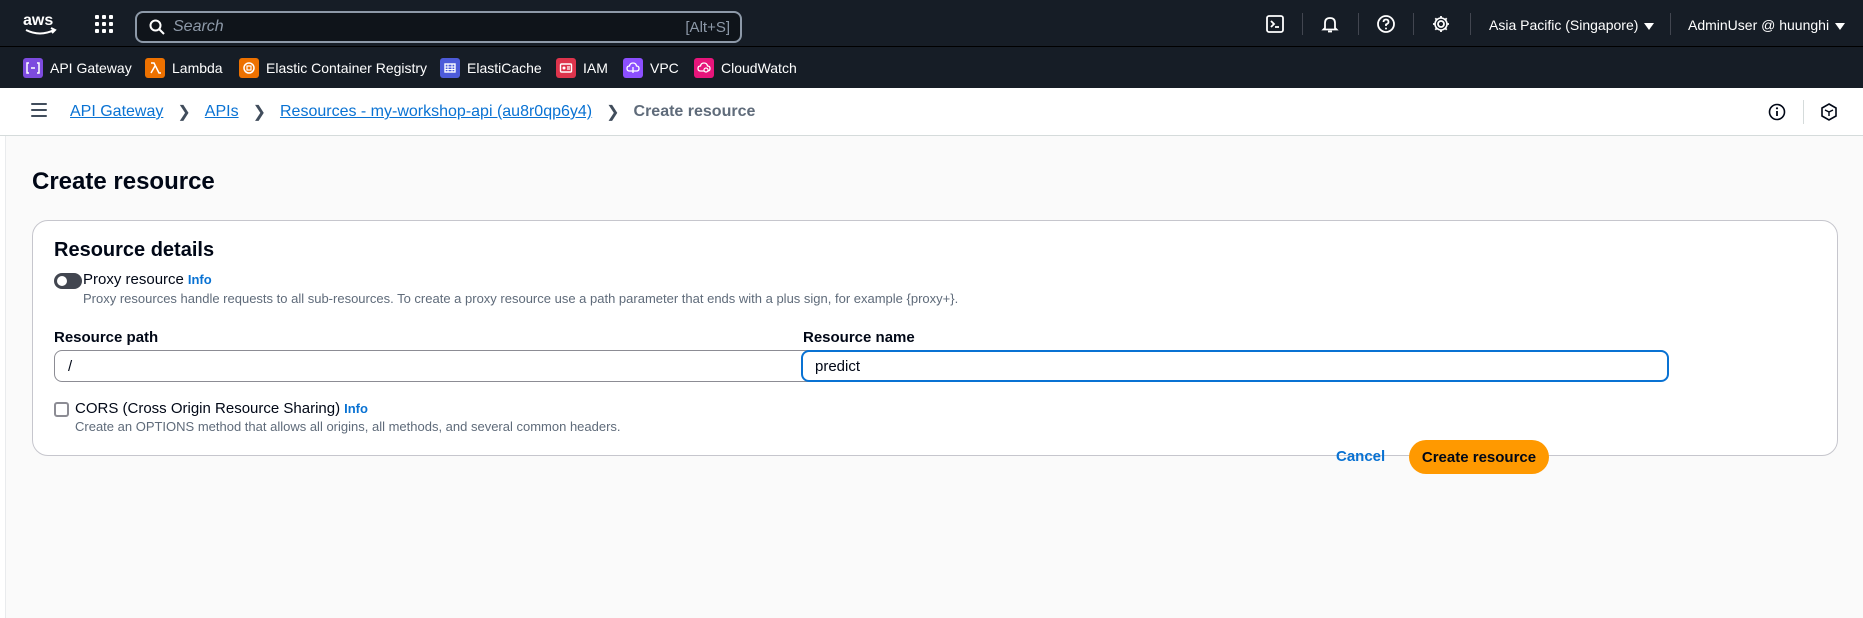 The height and width of the screenshot is (618, 1863). What do you see at coordinates (106, 337) in the screenshot?
I see `resource-path-label: Resource path` at bounding box center [106, 337].